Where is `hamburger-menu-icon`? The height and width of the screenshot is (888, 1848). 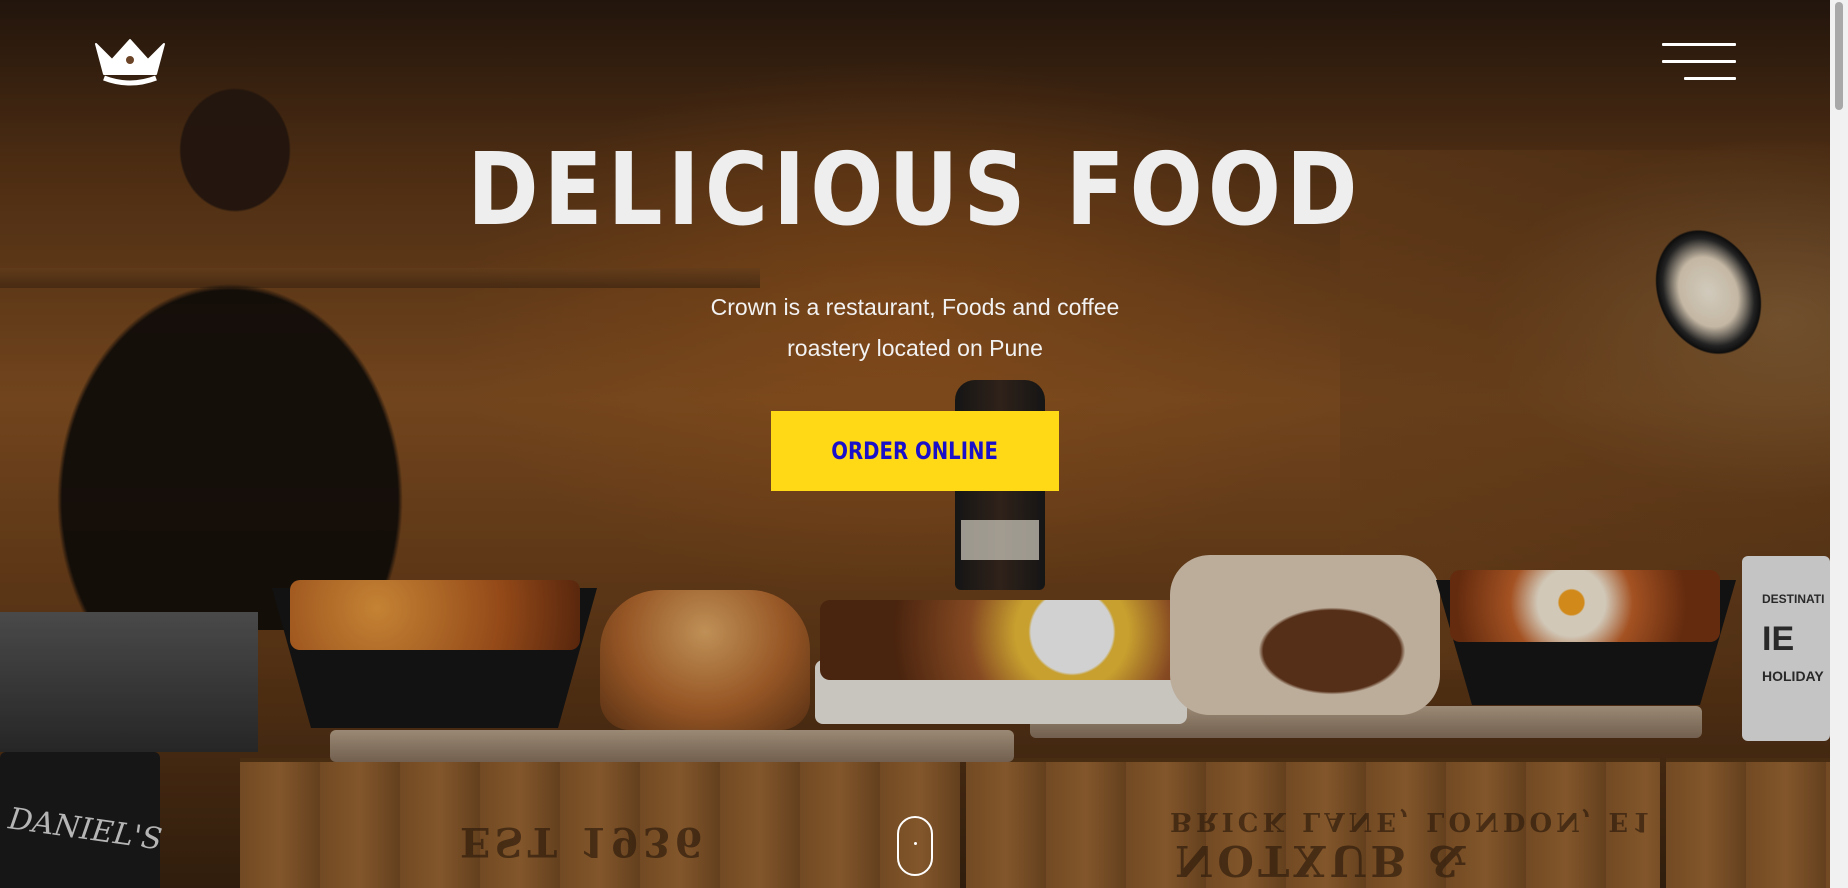
hamburger-menu-icon is located at coordinates (1699, 44).